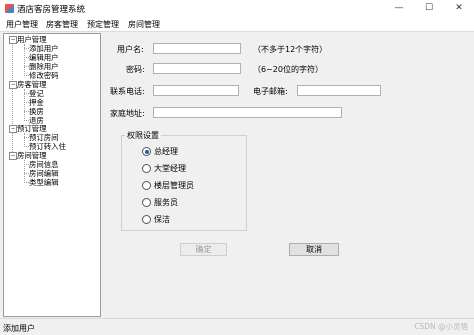 This screenshot has height=335, width=474. I want to click on tree-item-reserve-room: 预订房间, so click(44, 137).